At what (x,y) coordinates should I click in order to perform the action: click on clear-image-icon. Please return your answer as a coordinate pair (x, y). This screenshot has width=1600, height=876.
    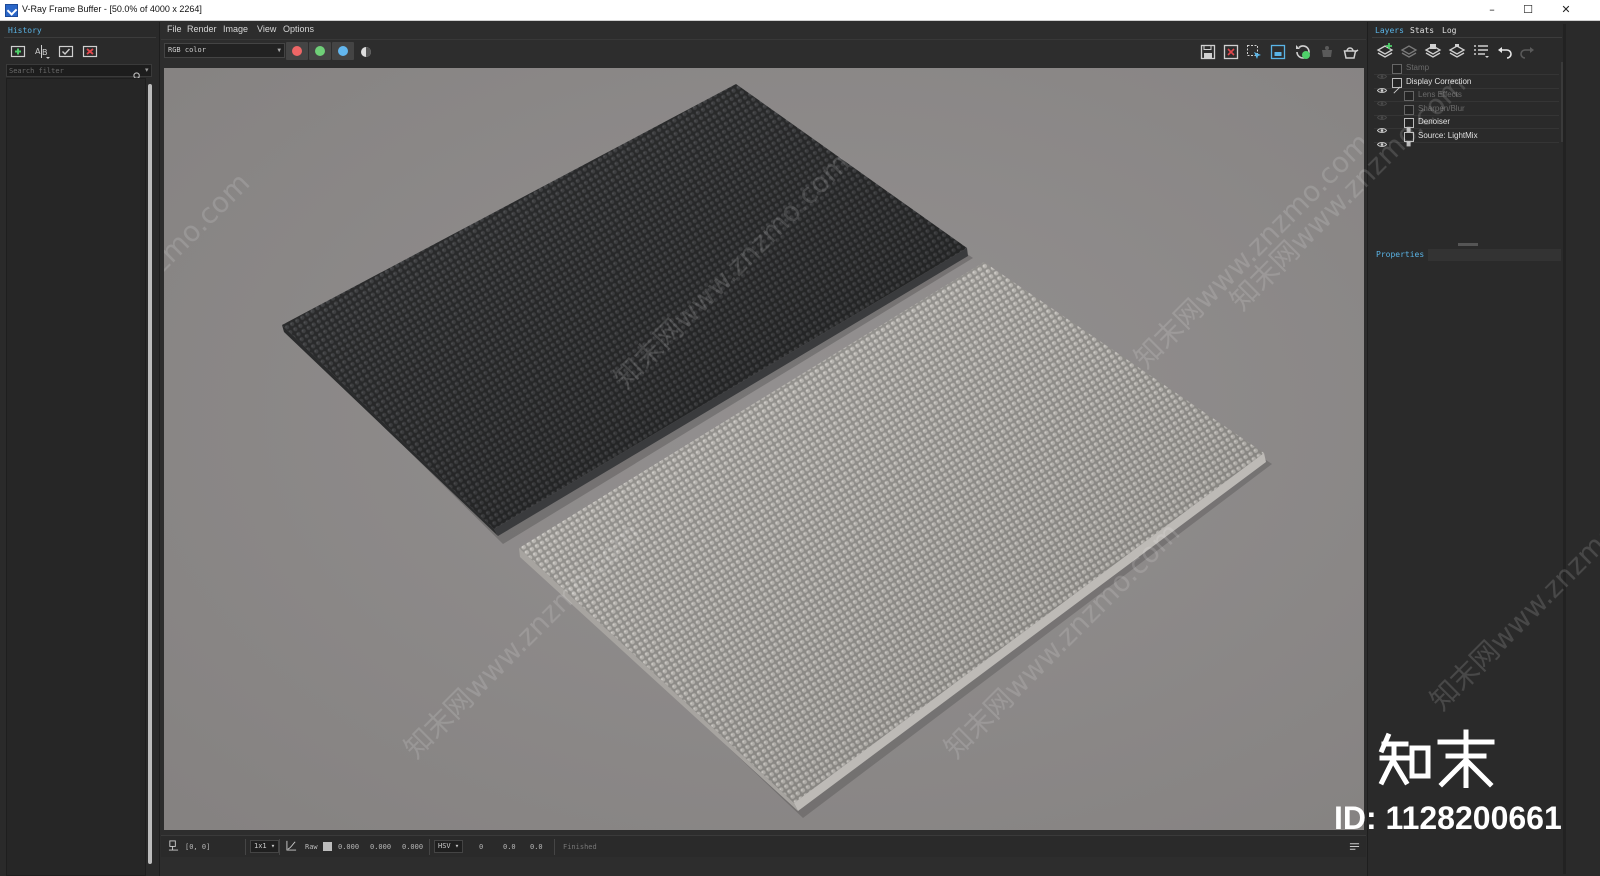
    Looking at the image, I should click on (1231, 52).